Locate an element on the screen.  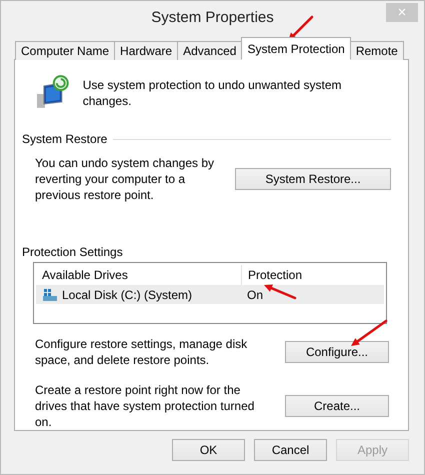
description-text: Configure restore settings, manage disk space, and delete restore points. is located at coordinates (141, 352).